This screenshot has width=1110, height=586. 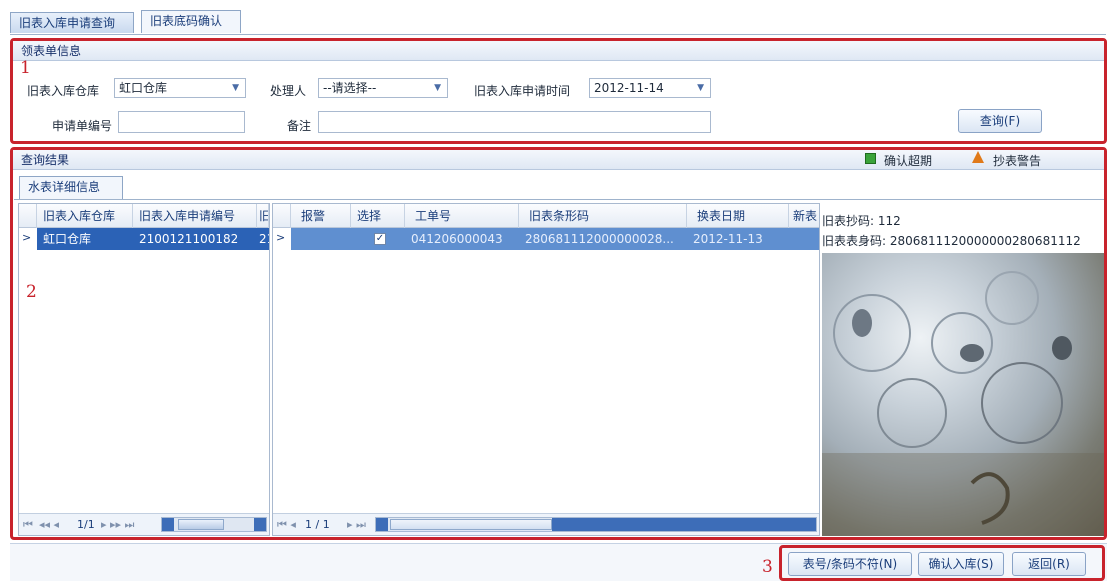 What do you see at coordinates (144, 524) in the screenshot?
I see `warehouse-grid-navigator: ⏮ ◂◂ ◂ 1/1 ▸ ▸▸ ⏭` at bounding box center [144, 524].